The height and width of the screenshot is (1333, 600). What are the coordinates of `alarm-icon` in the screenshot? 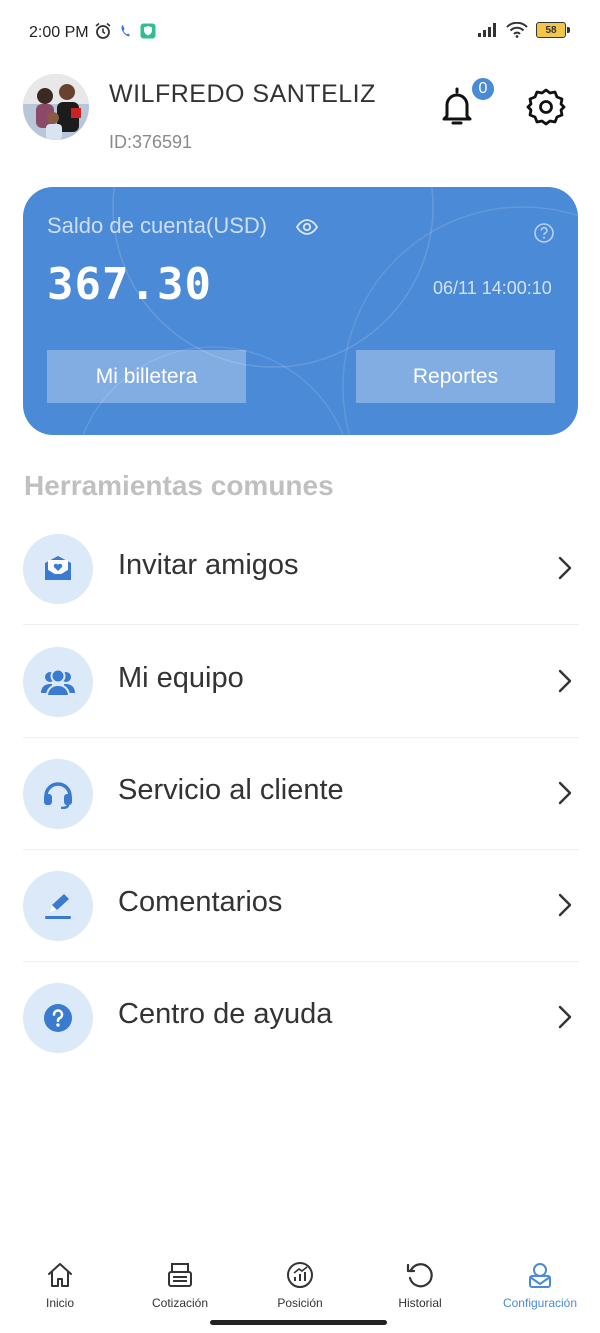 It's located at (103, 30).